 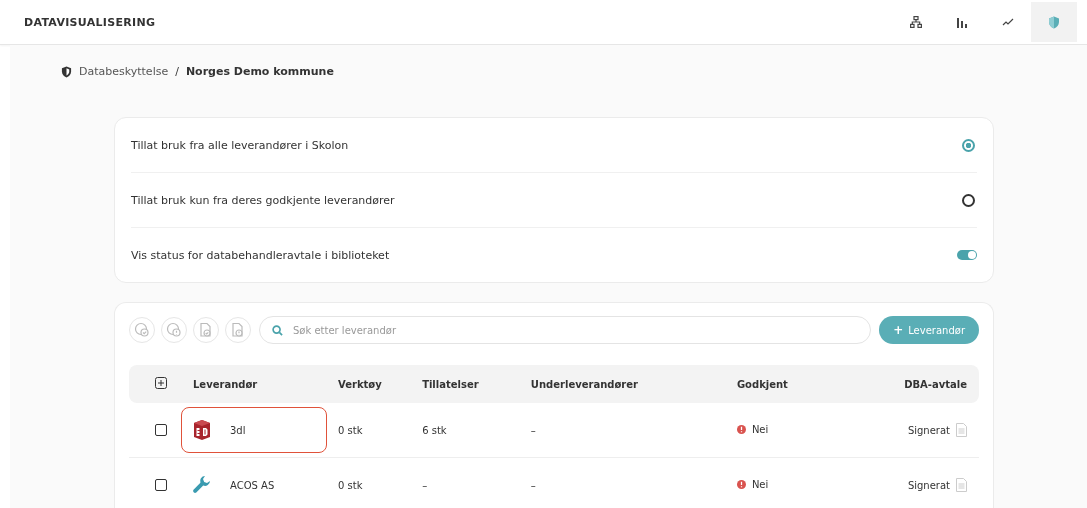 What do you see at coordinates (916, 22) in the screenshot?
I see `hierarchy-icon` at bounding box center [916, 22].